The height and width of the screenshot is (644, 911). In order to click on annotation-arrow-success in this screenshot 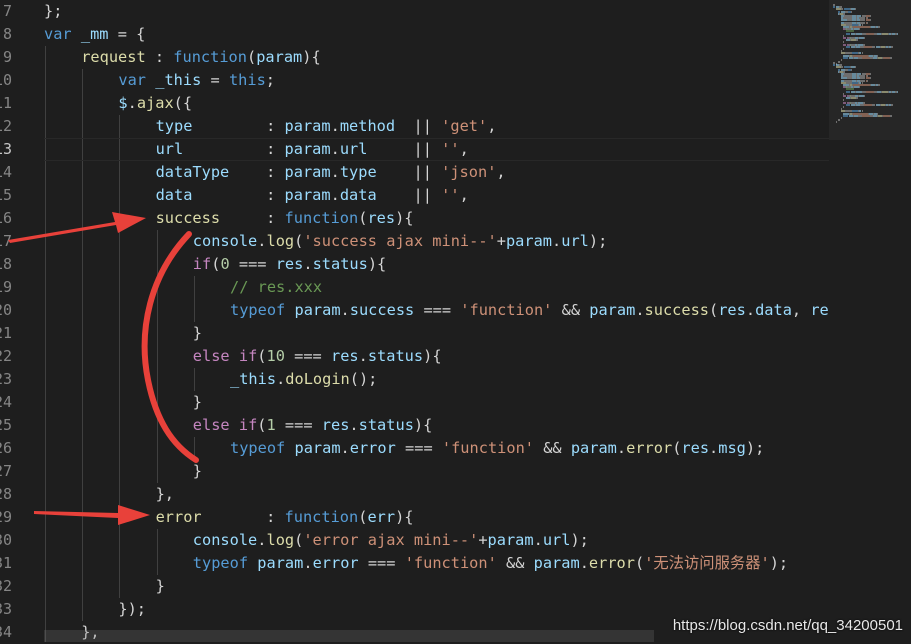, I will do `click(77, 227)`.